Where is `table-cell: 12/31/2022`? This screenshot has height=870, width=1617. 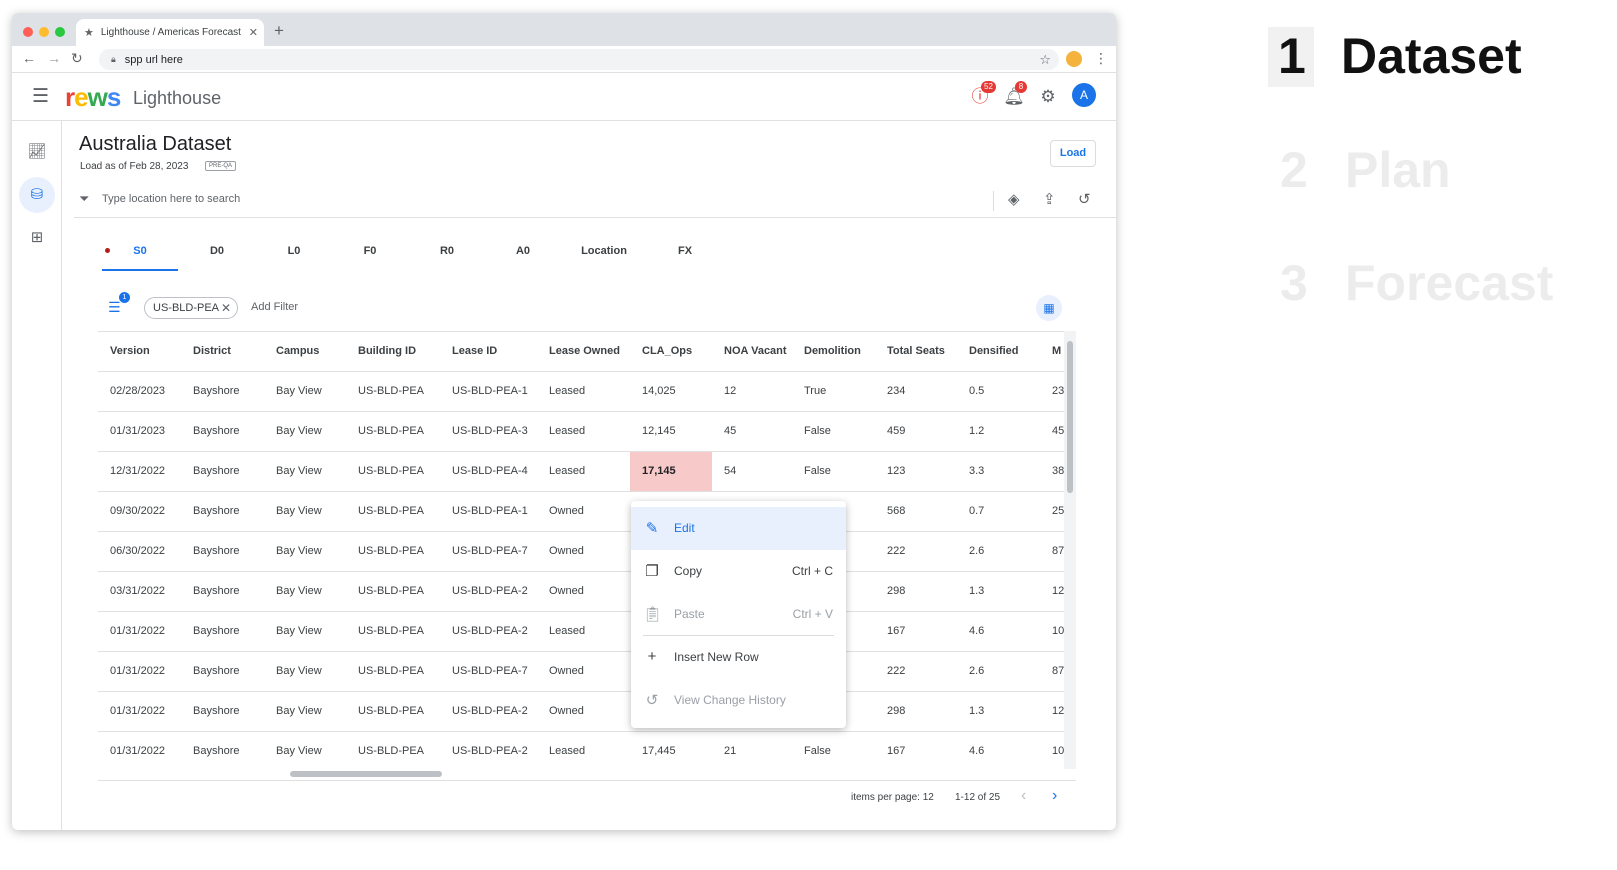
table-cell: 12/31/2022 is located at coordinates (131, 471).